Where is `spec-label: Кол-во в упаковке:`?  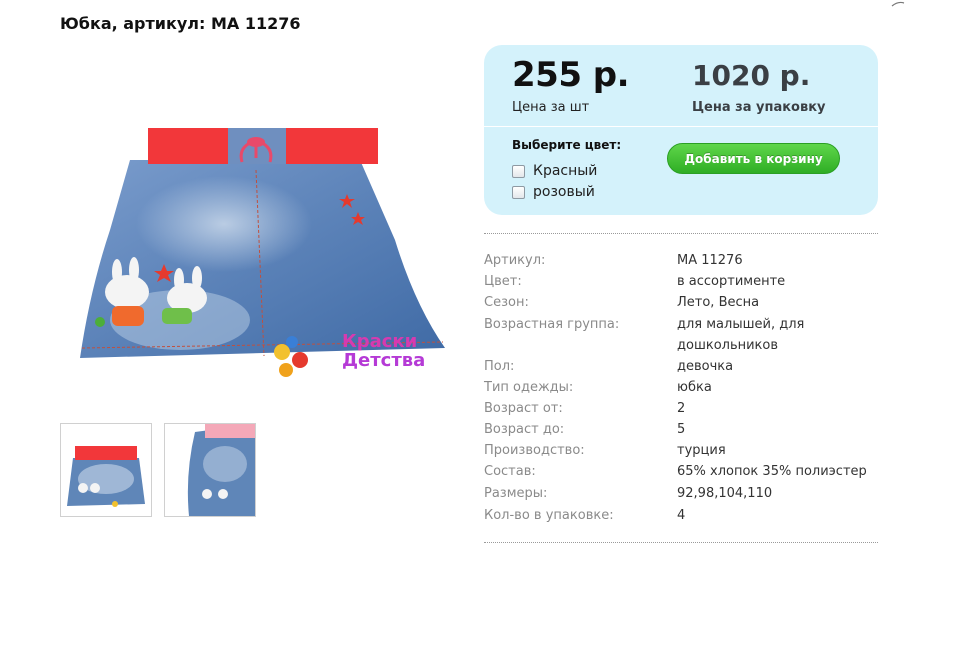
spec-label: Кол-во в упаковке: is located at coordinates (549, 515).